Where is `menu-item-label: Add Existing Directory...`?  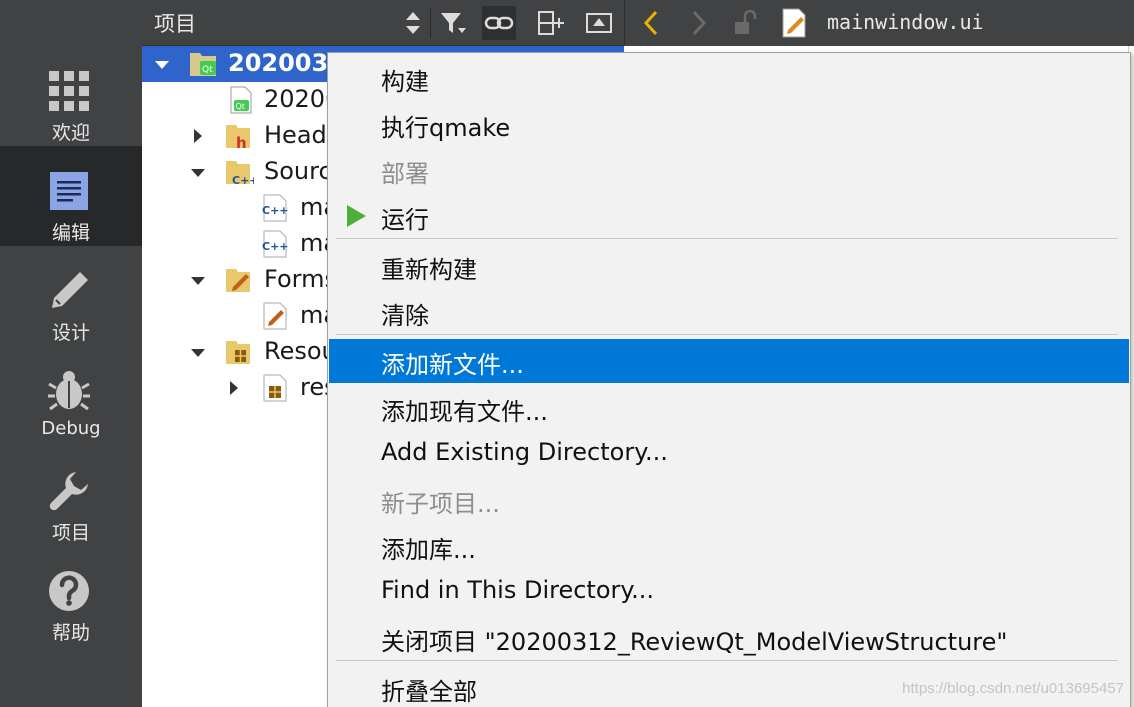 menu-item-label: Add Existing Directory... is located at coordinates (524, 452).